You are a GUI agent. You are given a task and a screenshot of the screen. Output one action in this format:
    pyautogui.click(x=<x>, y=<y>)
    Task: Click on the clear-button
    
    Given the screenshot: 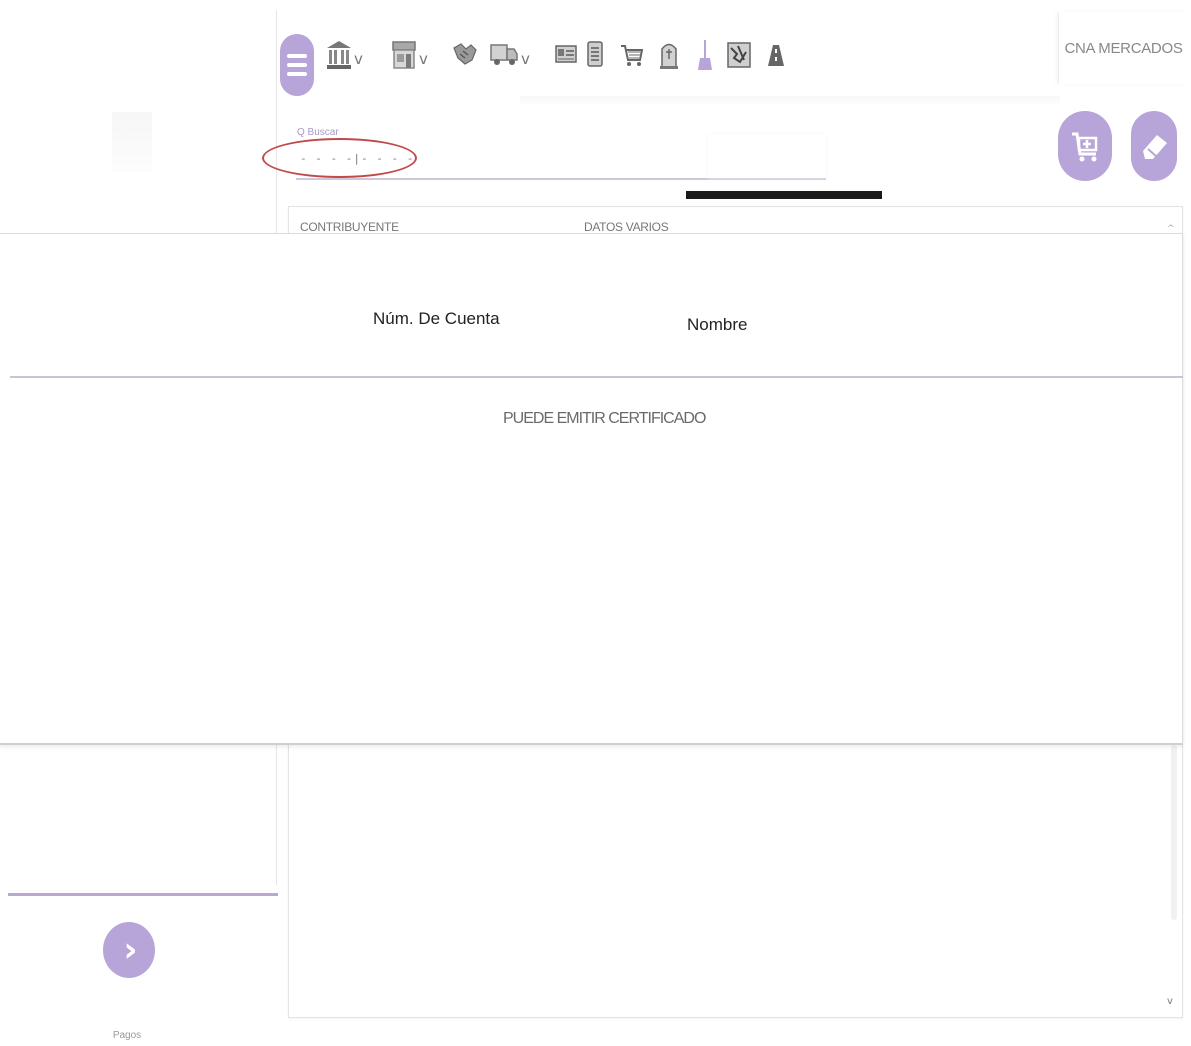 What is the action you would take?
    pyautogui.click(x=1154, y=146)
    